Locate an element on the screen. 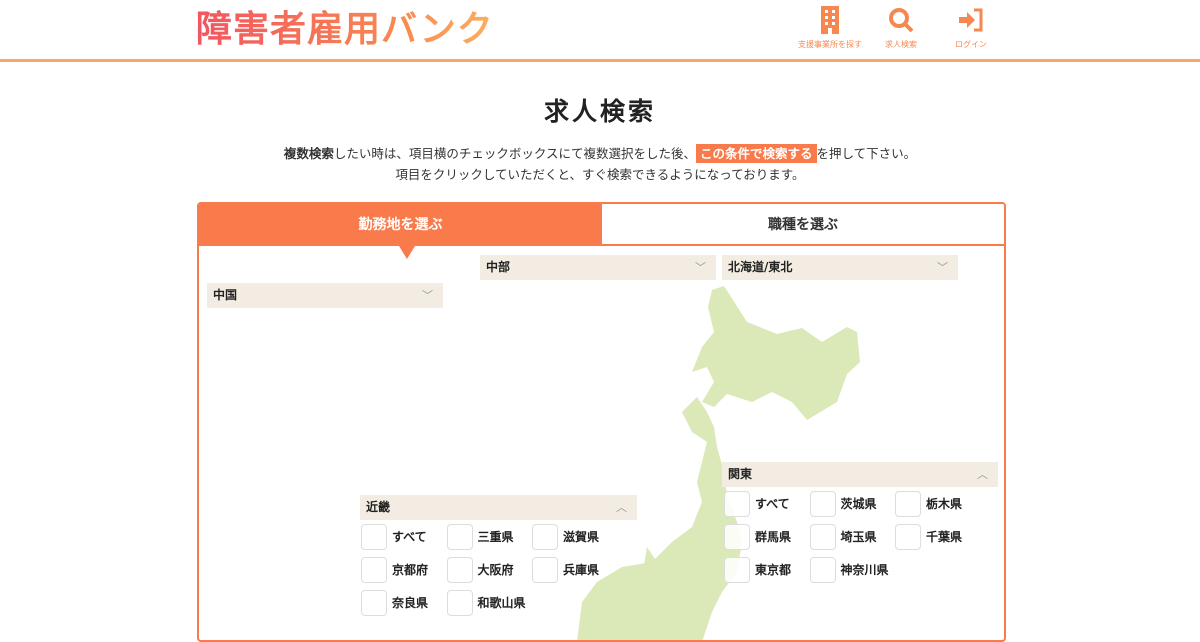 This screenshot has height=642, width=1200. region-label: 中部 is located at coordinates (498, 267).